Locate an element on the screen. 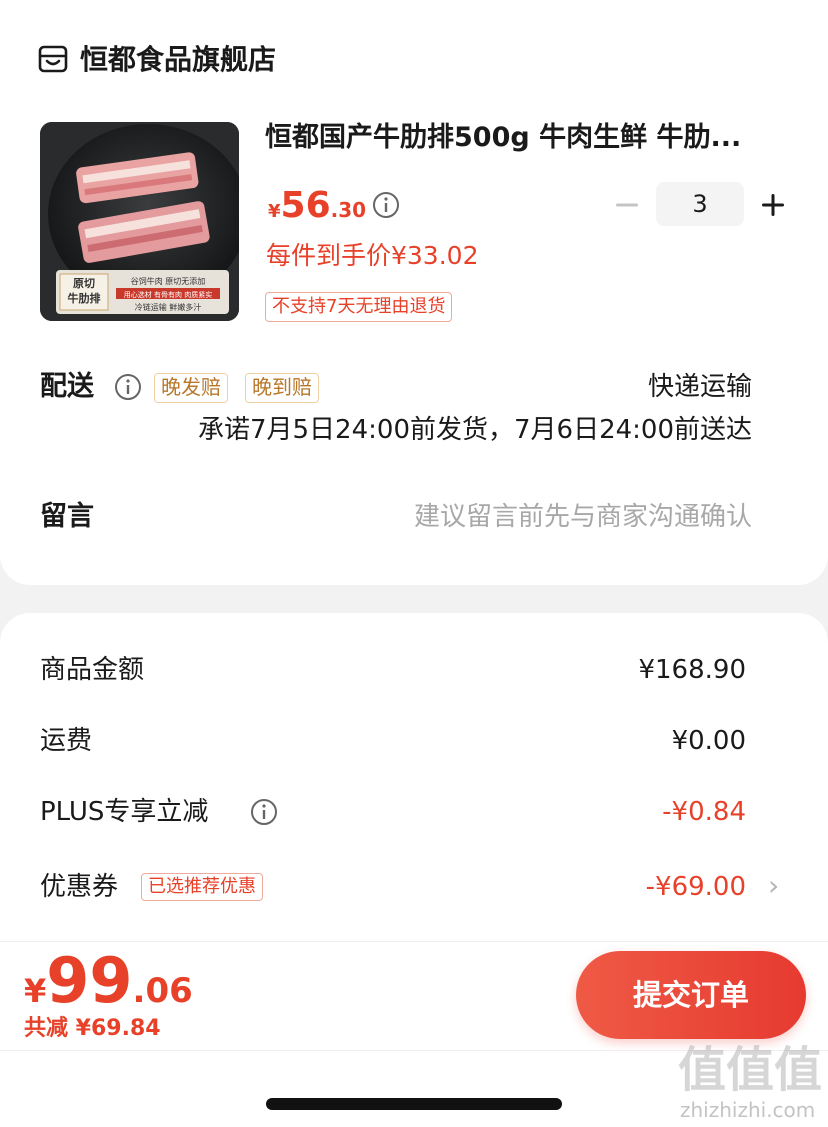 The width and height of the screenshot is (828, 1127). coupon-recommended-tag: 已选推荐优惠 is located at coordinates (202, 887).